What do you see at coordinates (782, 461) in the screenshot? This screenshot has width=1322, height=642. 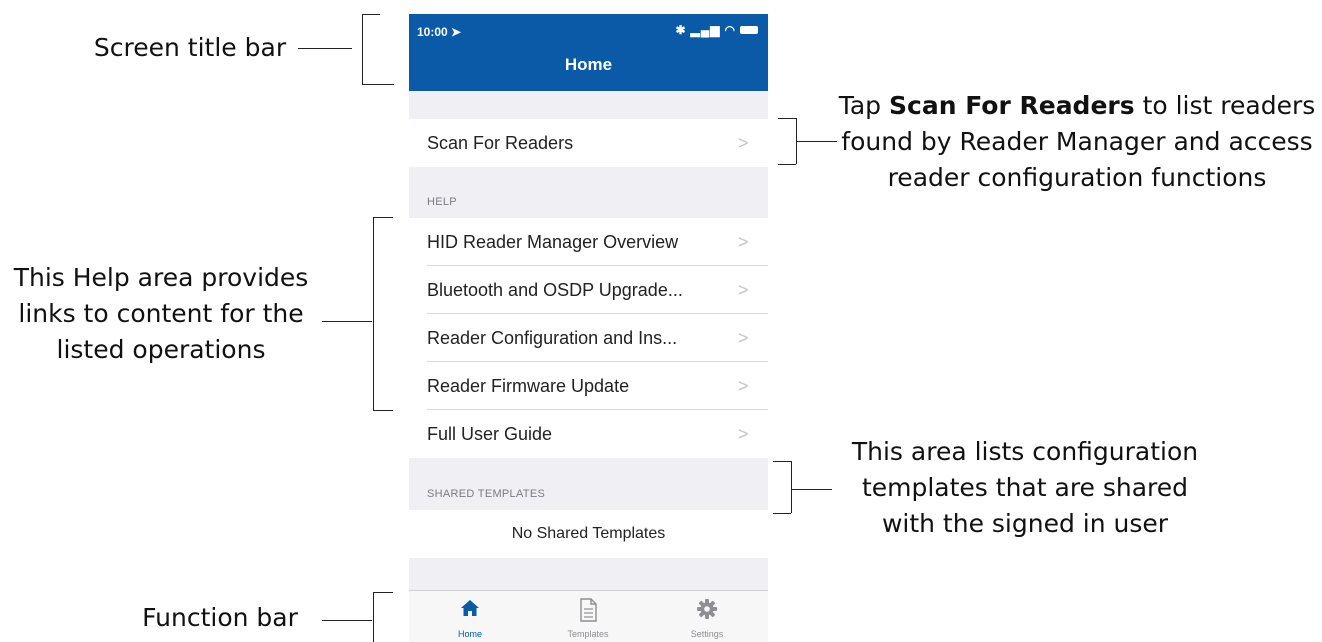 I see `annotation-templates-bracket-top` at bounding box center [782, 461].